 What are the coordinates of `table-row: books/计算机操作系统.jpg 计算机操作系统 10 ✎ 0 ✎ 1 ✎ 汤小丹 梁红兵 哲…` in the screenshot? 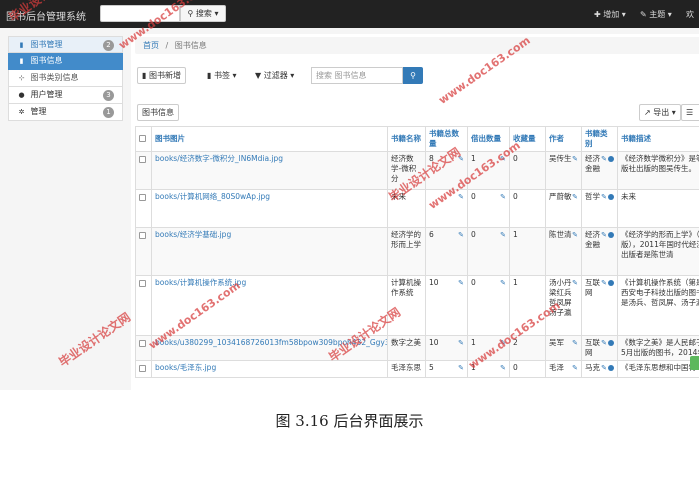 It's located at (417, 305).